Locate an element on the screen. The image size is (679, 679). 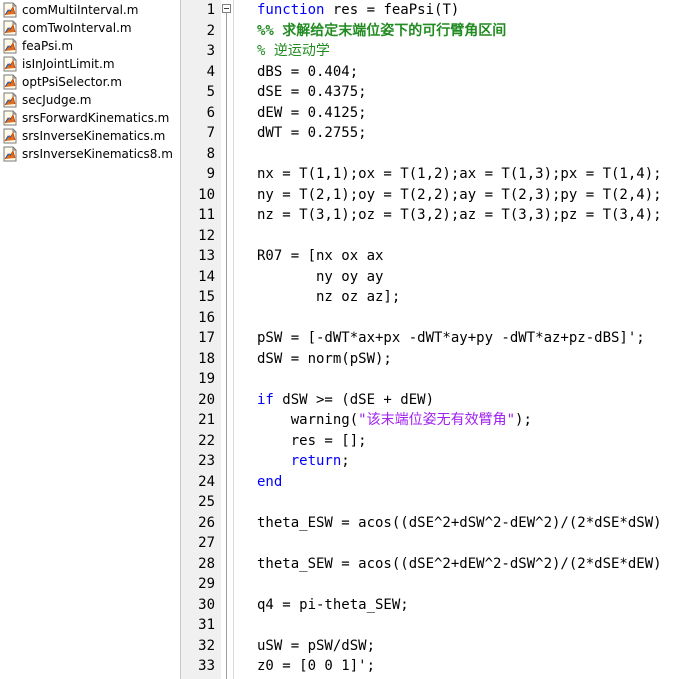
file-item: srsForwardKinematics.m is located at coordinates (85, 118).